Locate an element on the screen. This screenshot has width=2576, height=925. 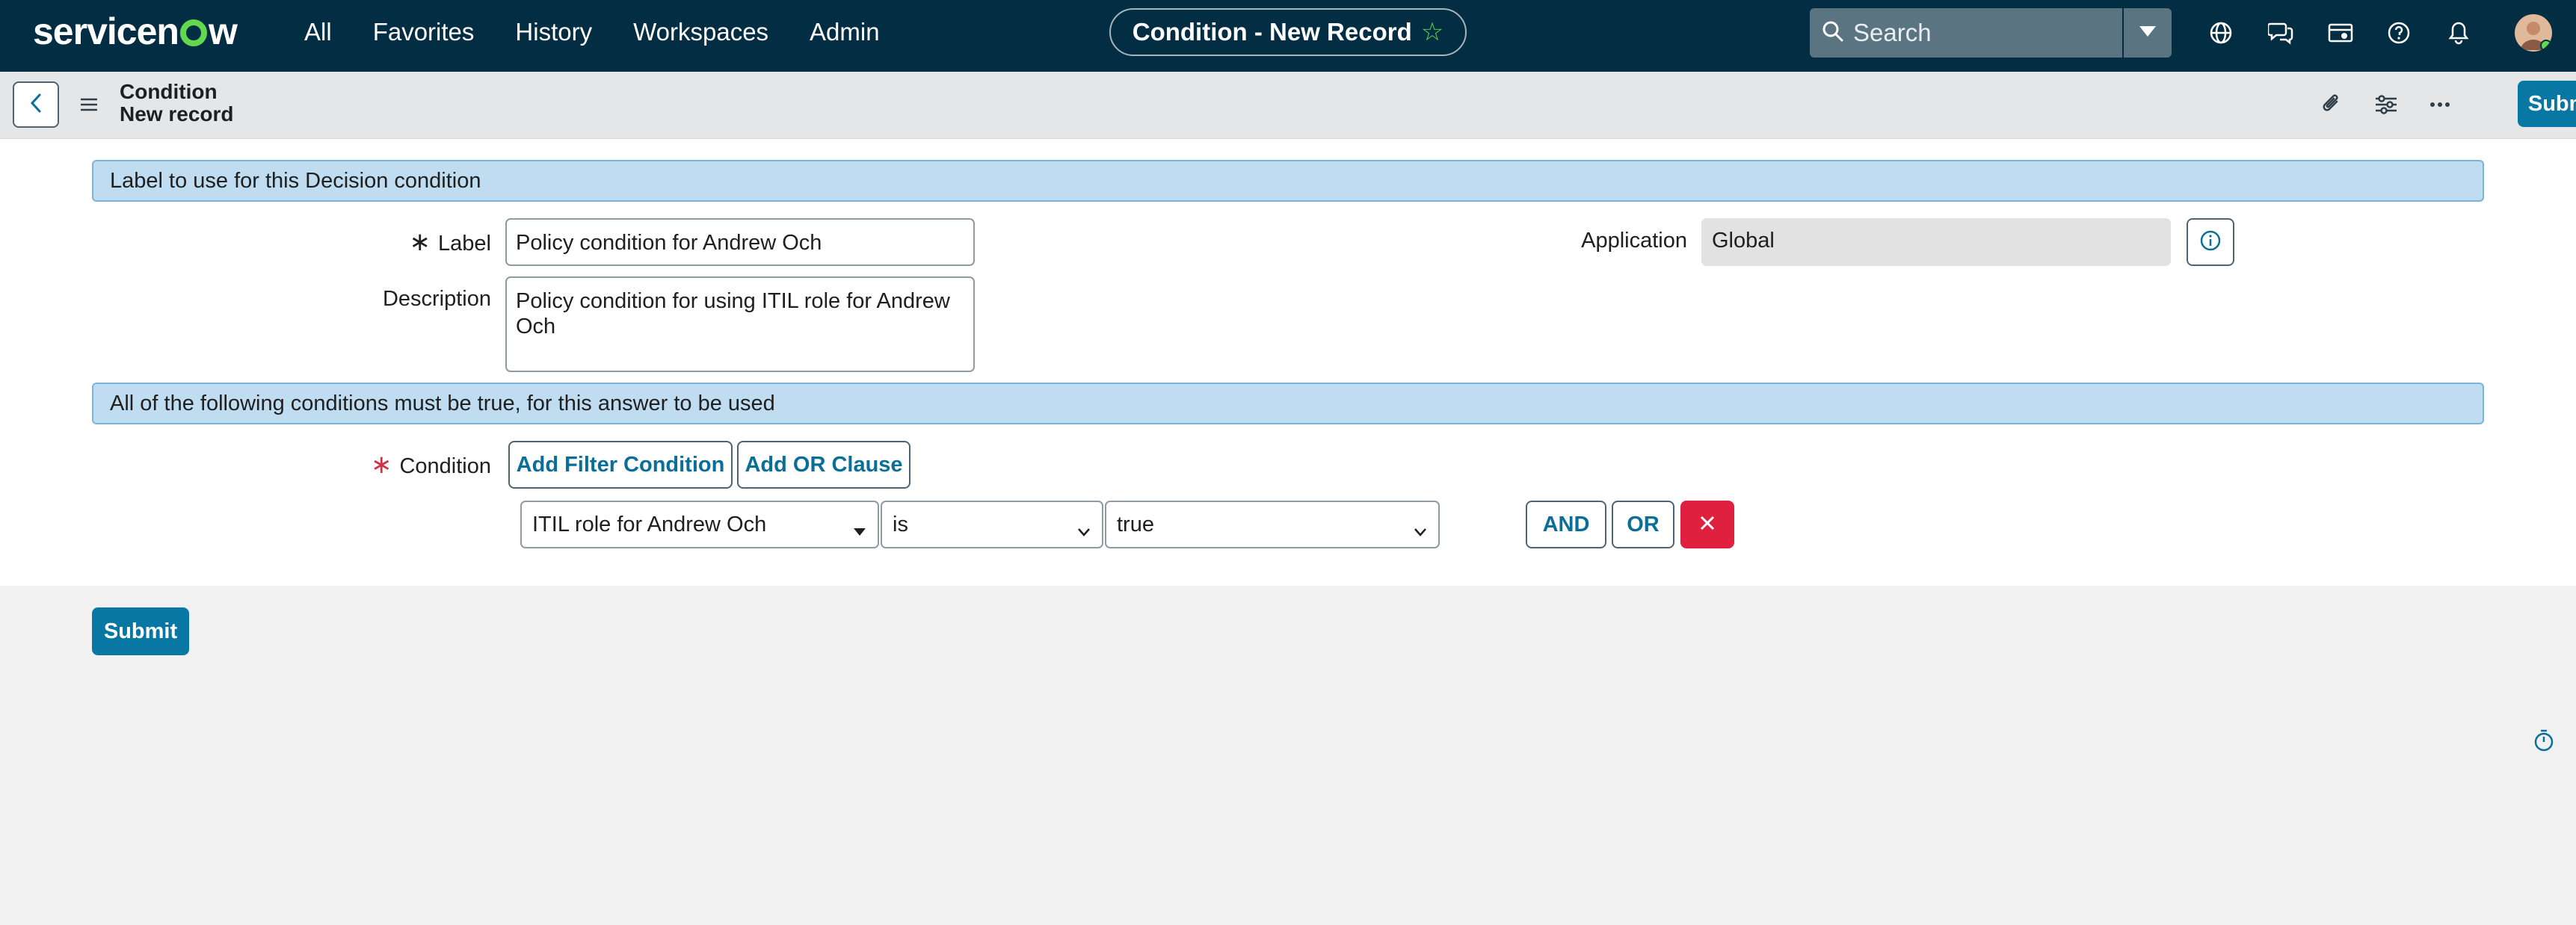
star-icon: ☆ is located at coordinates (1432, 32).